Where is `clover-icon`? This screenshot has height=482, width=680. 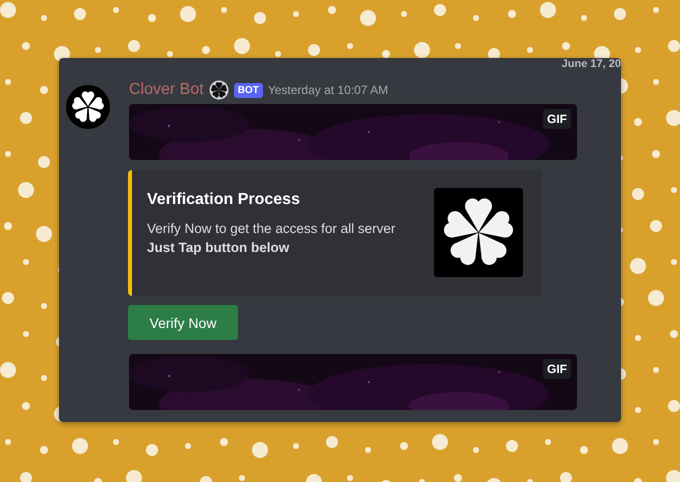 clover-icon is located at coordinates (218, 90).